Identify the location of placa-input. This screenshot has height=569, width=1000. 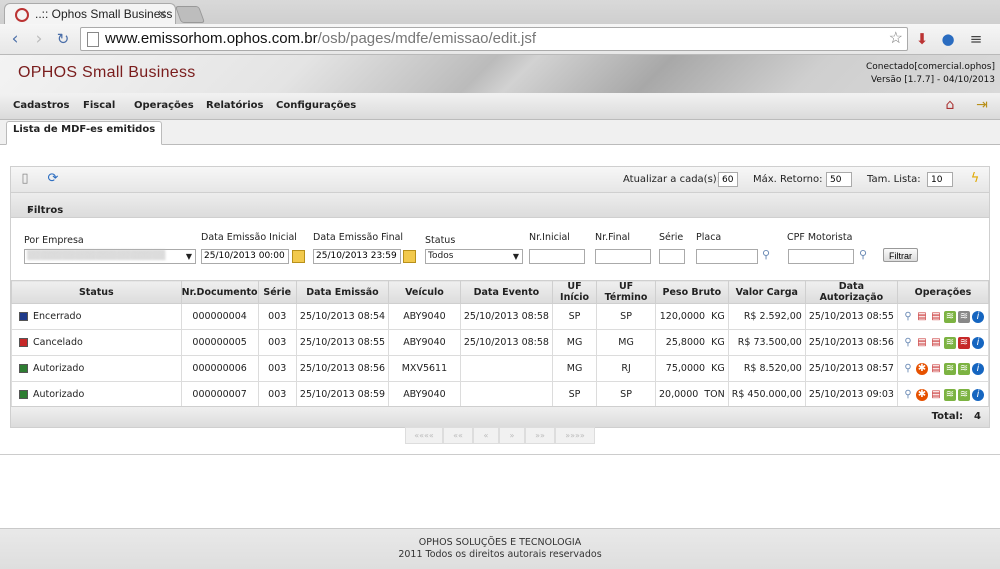
(727, 256).